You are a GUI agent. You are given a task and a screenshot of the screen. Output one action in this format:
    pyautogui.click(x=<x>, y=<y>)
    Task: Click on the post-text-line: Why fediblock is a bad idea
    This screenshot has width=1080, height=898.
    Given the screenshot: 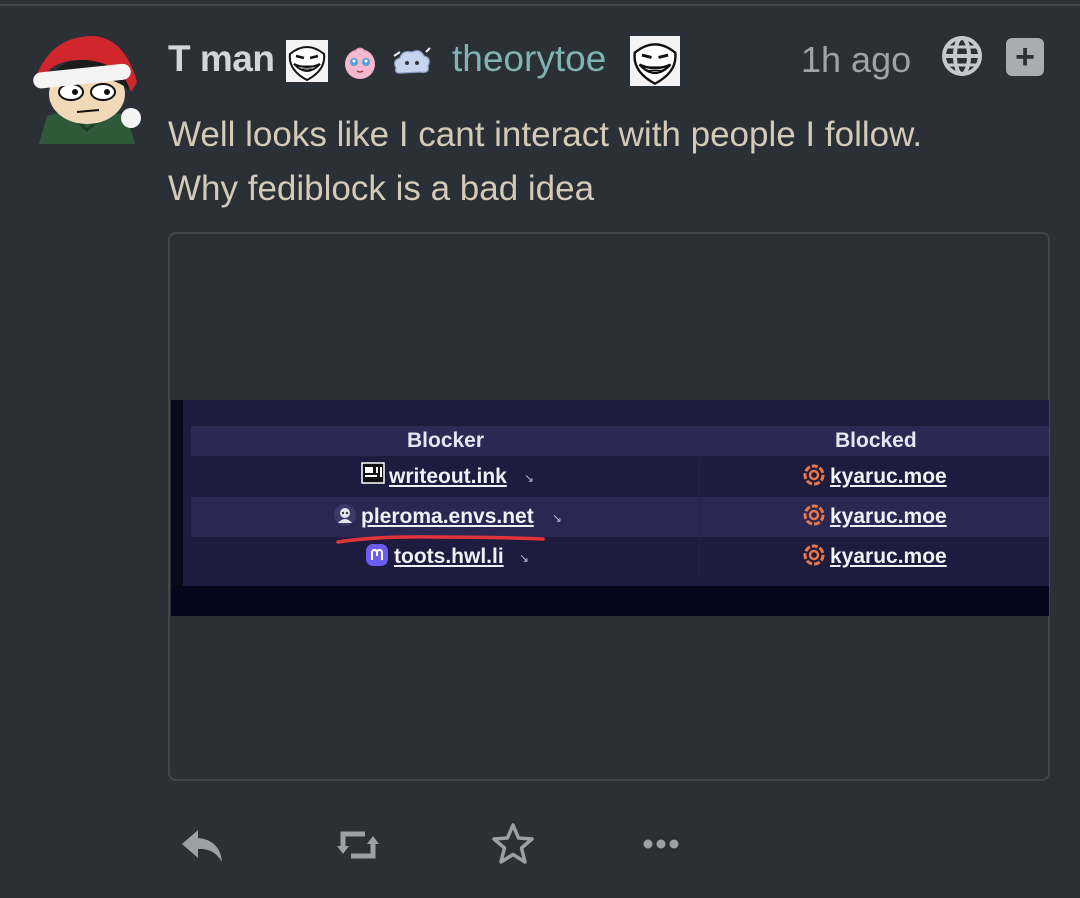 What is the action you would take?
    pyautogui.click(x=381, y=188)
    